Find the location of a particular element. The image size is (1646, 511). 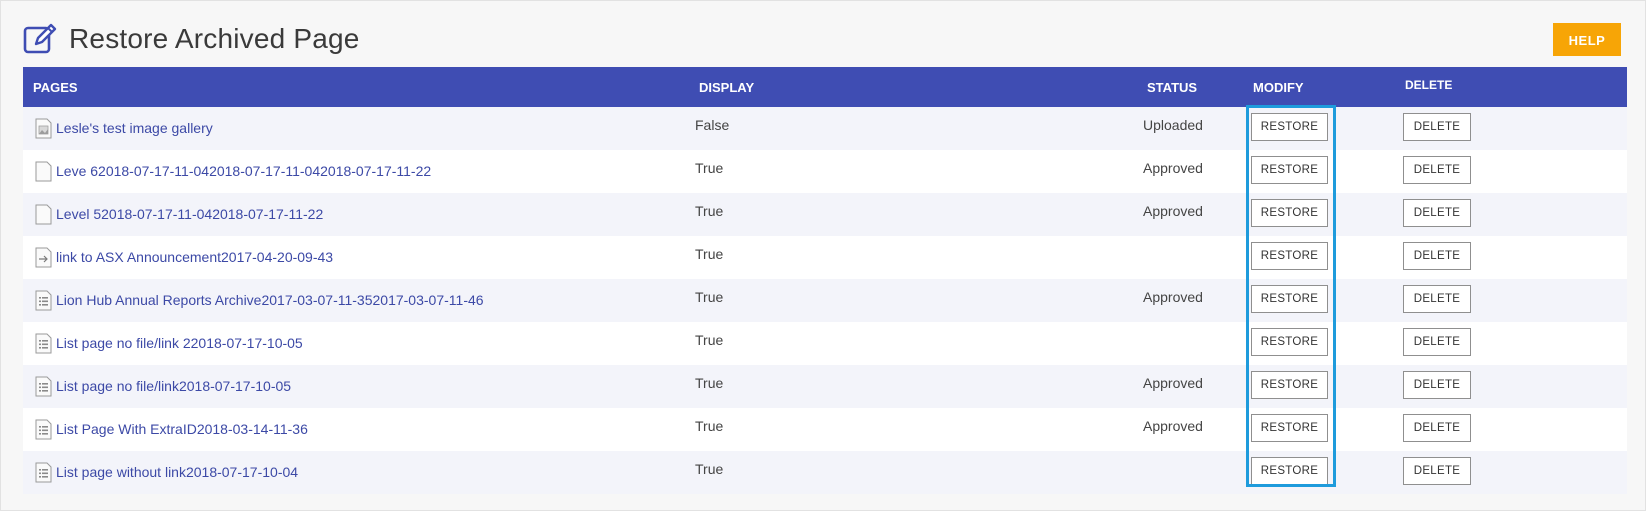

column-header-display: DISPLAY is located at coordinates (726, 87).